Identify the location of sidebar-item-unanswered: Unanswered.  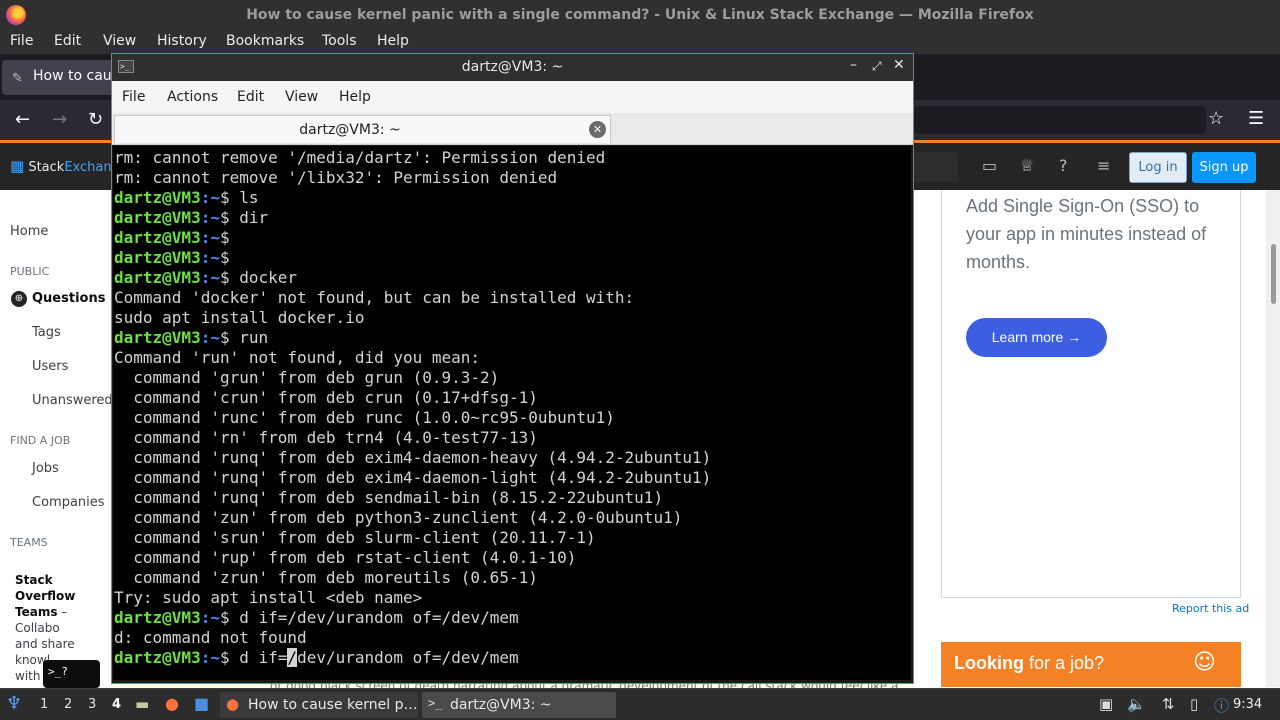
(72, 400).